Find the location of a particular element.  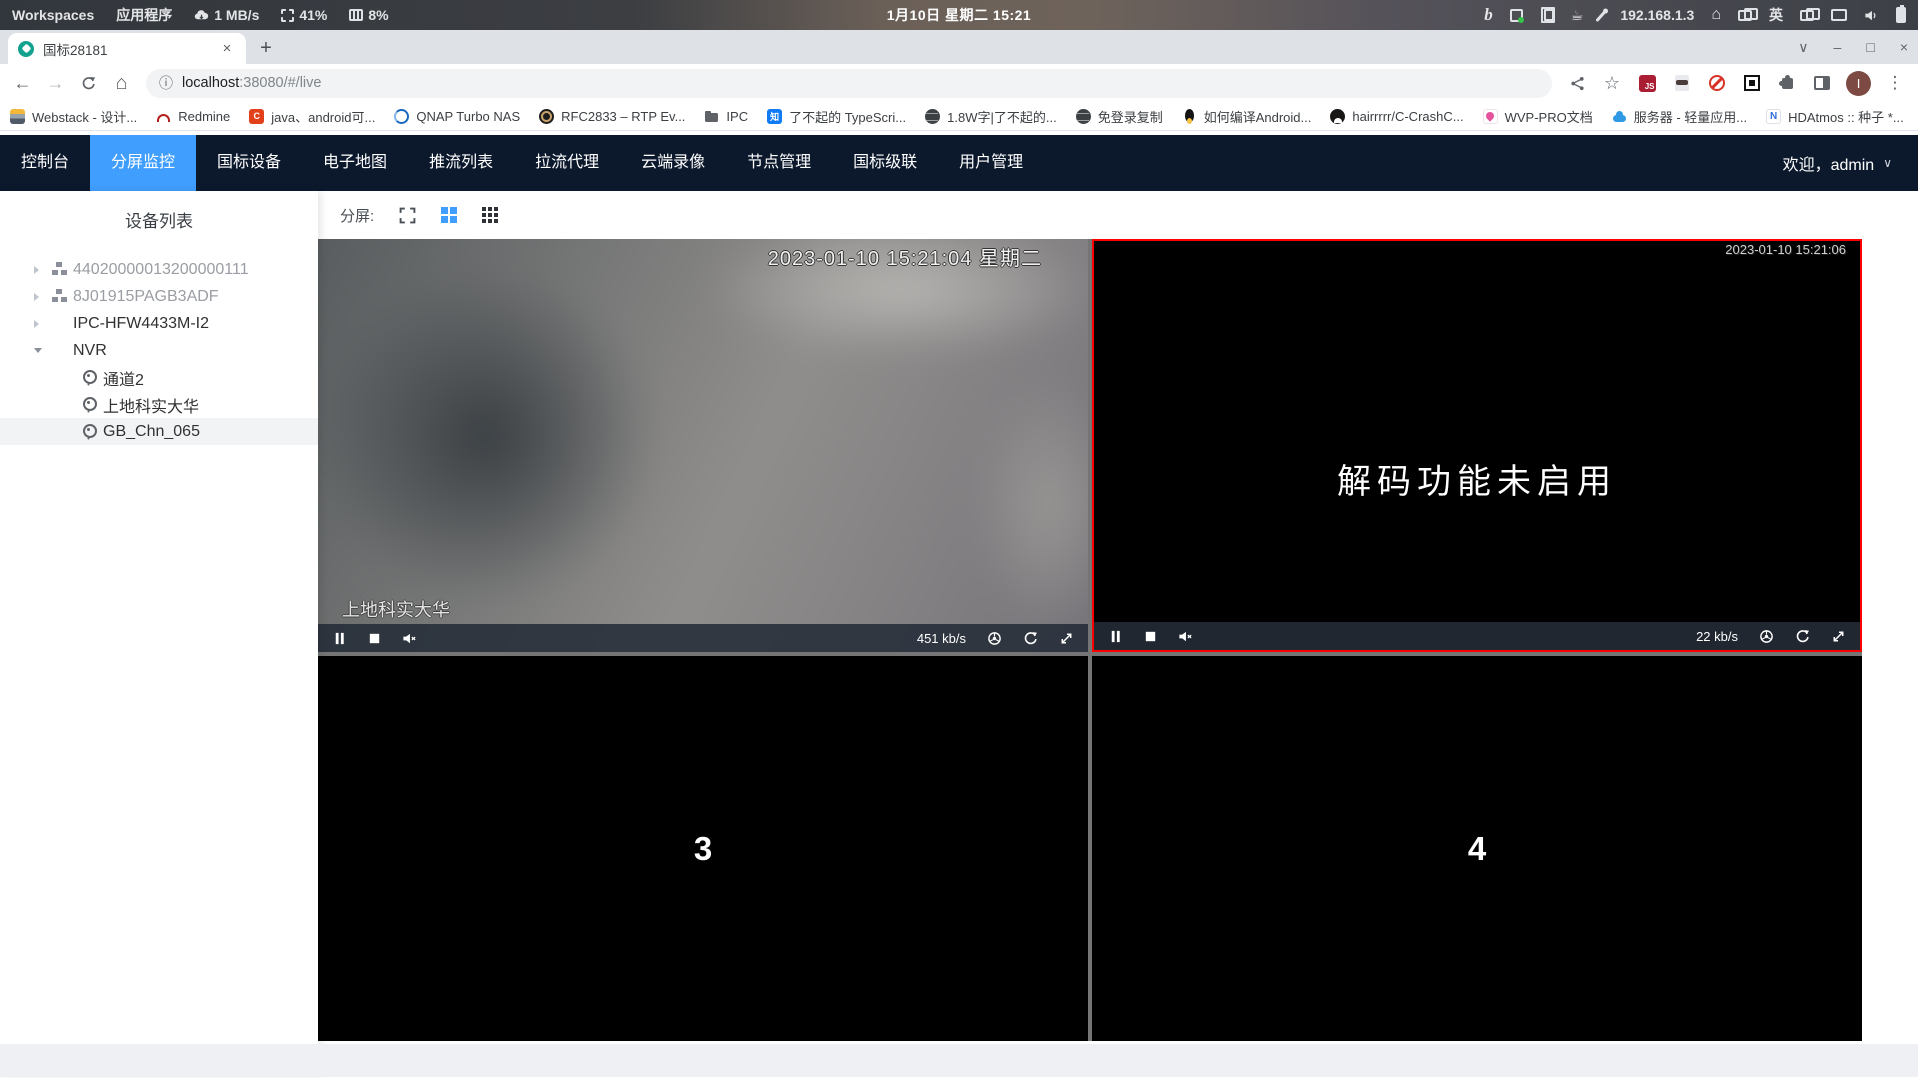

new-tab-button: + is located at coordinates (266, 48).